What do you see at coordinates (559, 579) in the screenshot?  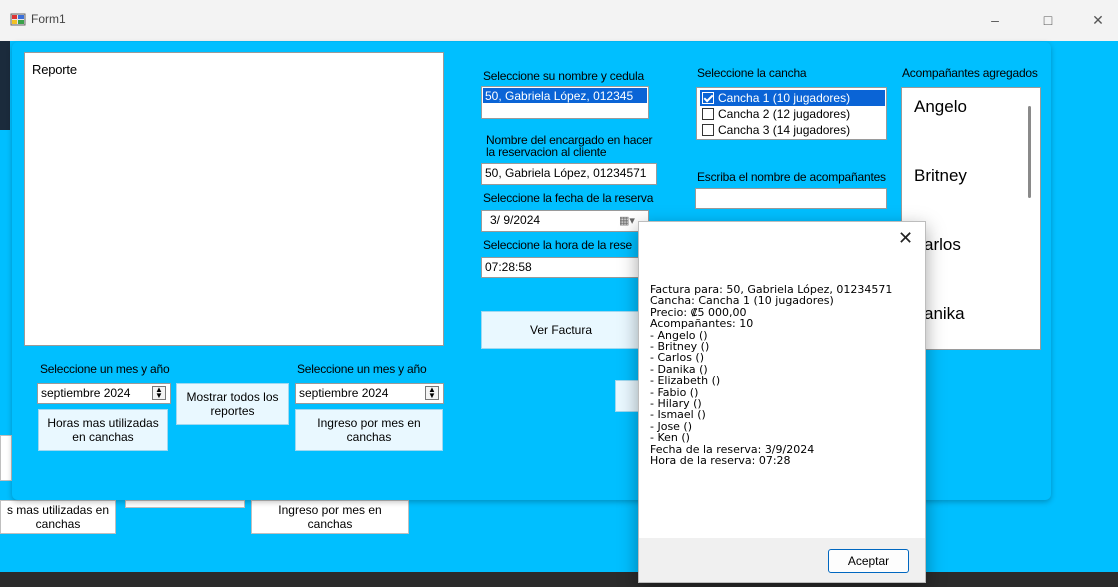 I see `taskbar-strip` at bounding box center [559, 579].